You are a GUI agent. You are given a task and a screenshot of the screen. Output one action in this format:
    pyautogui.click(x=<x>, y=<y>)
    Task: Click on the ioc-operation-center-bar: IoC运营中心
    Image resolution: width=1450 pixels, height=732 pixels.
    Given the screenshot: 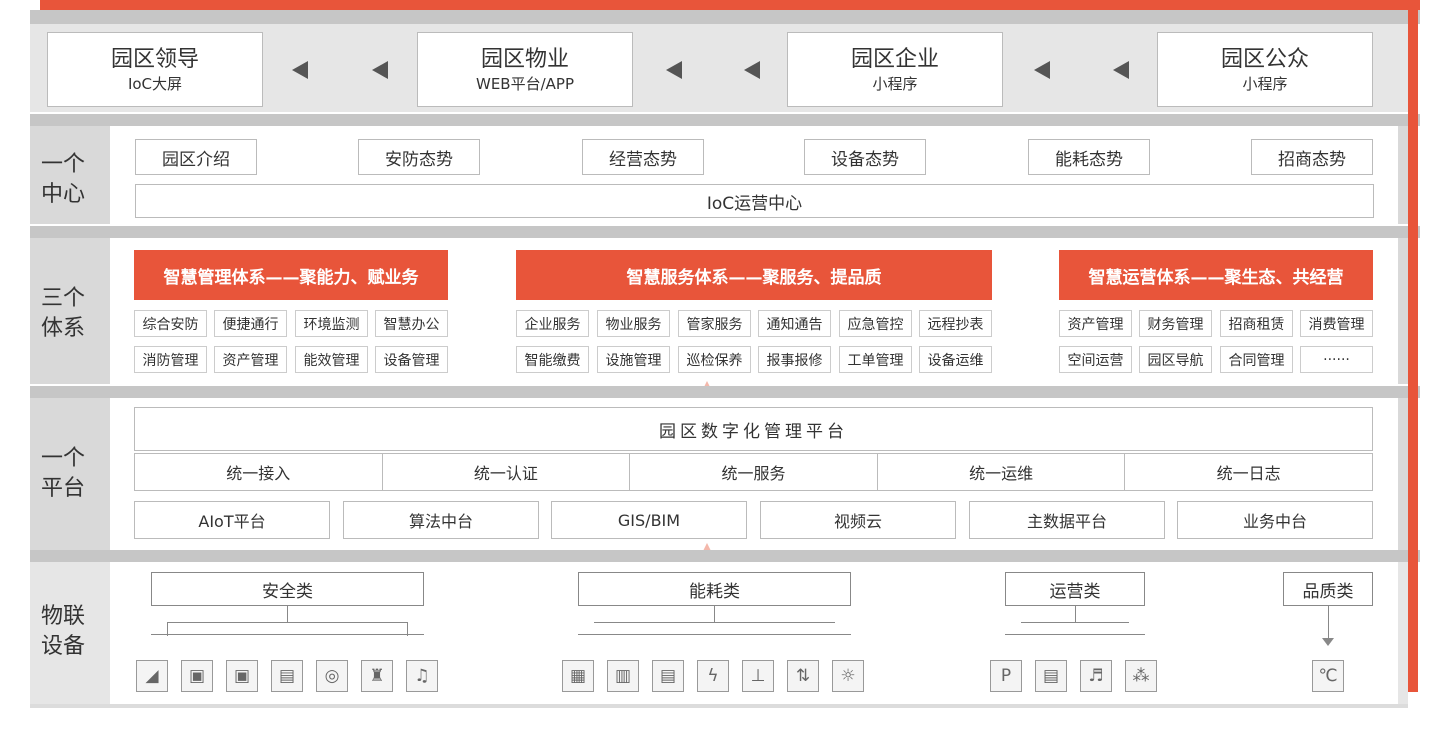 What is the action you would take?
    pyautogui.click(x=754, y=201)
    